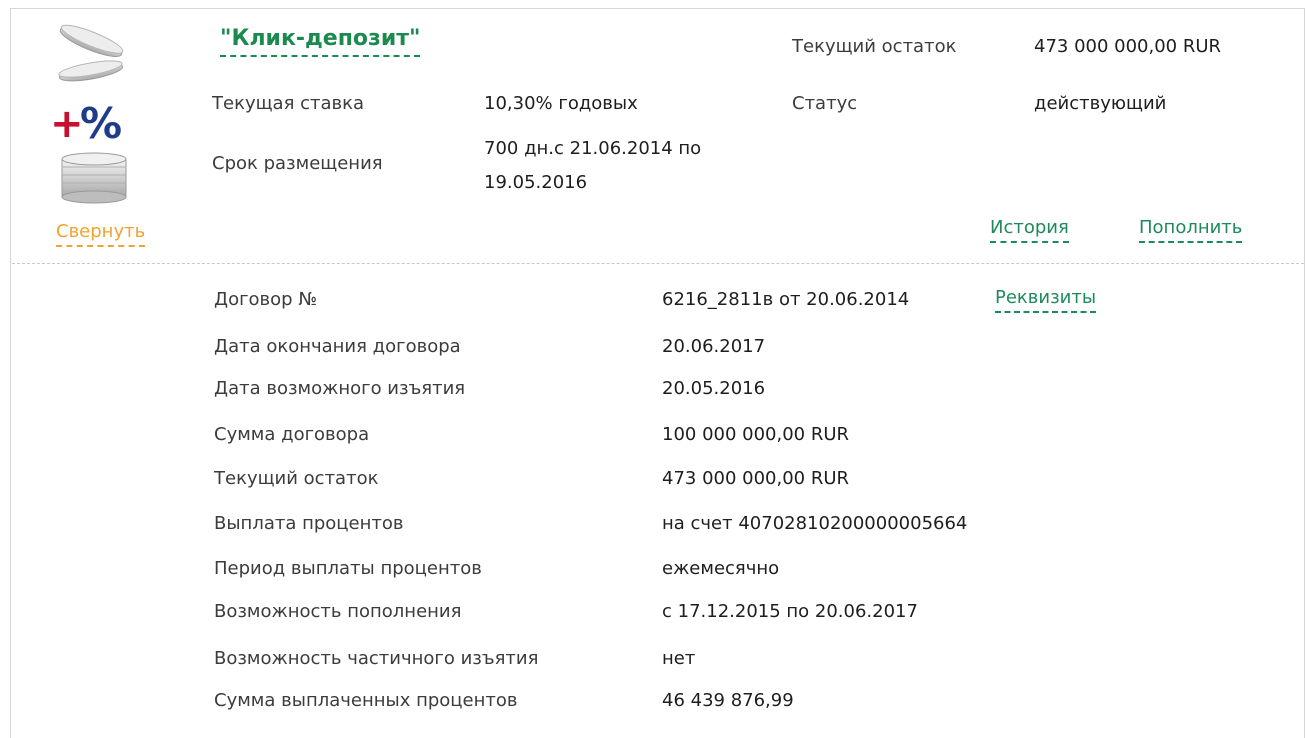 Image resolution: width=1307 pixels, height=738 pixels. I want to click on status-label: Статус, so click(825, 103).